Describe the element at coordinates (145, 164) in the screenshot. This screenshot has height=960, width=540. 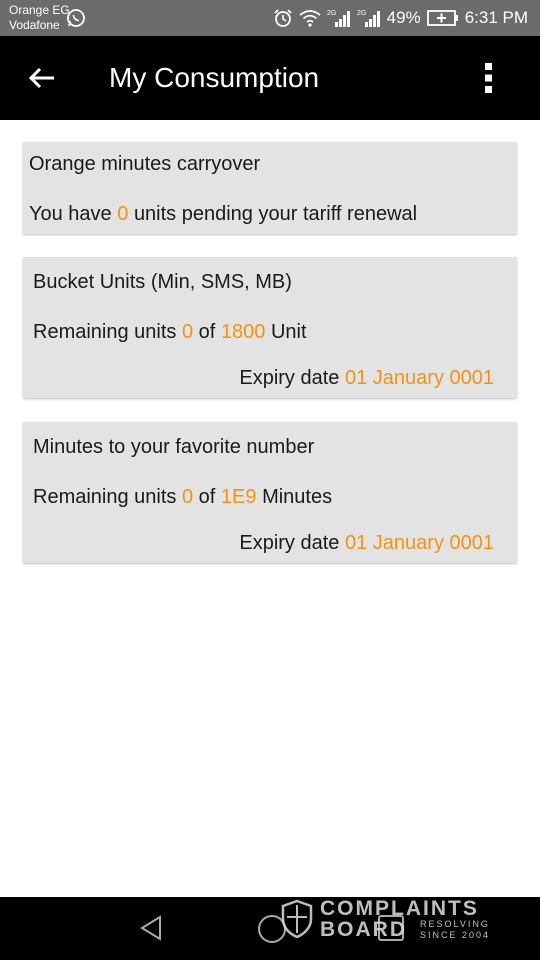
I see `card-title: Orange minutes carryover` at that location.